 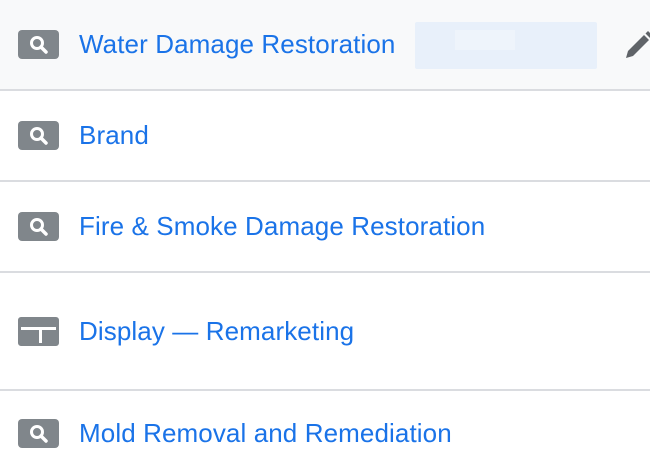 I want to click on list-item-label: Mold Removal and Remediation, so click(x=265, y=433).